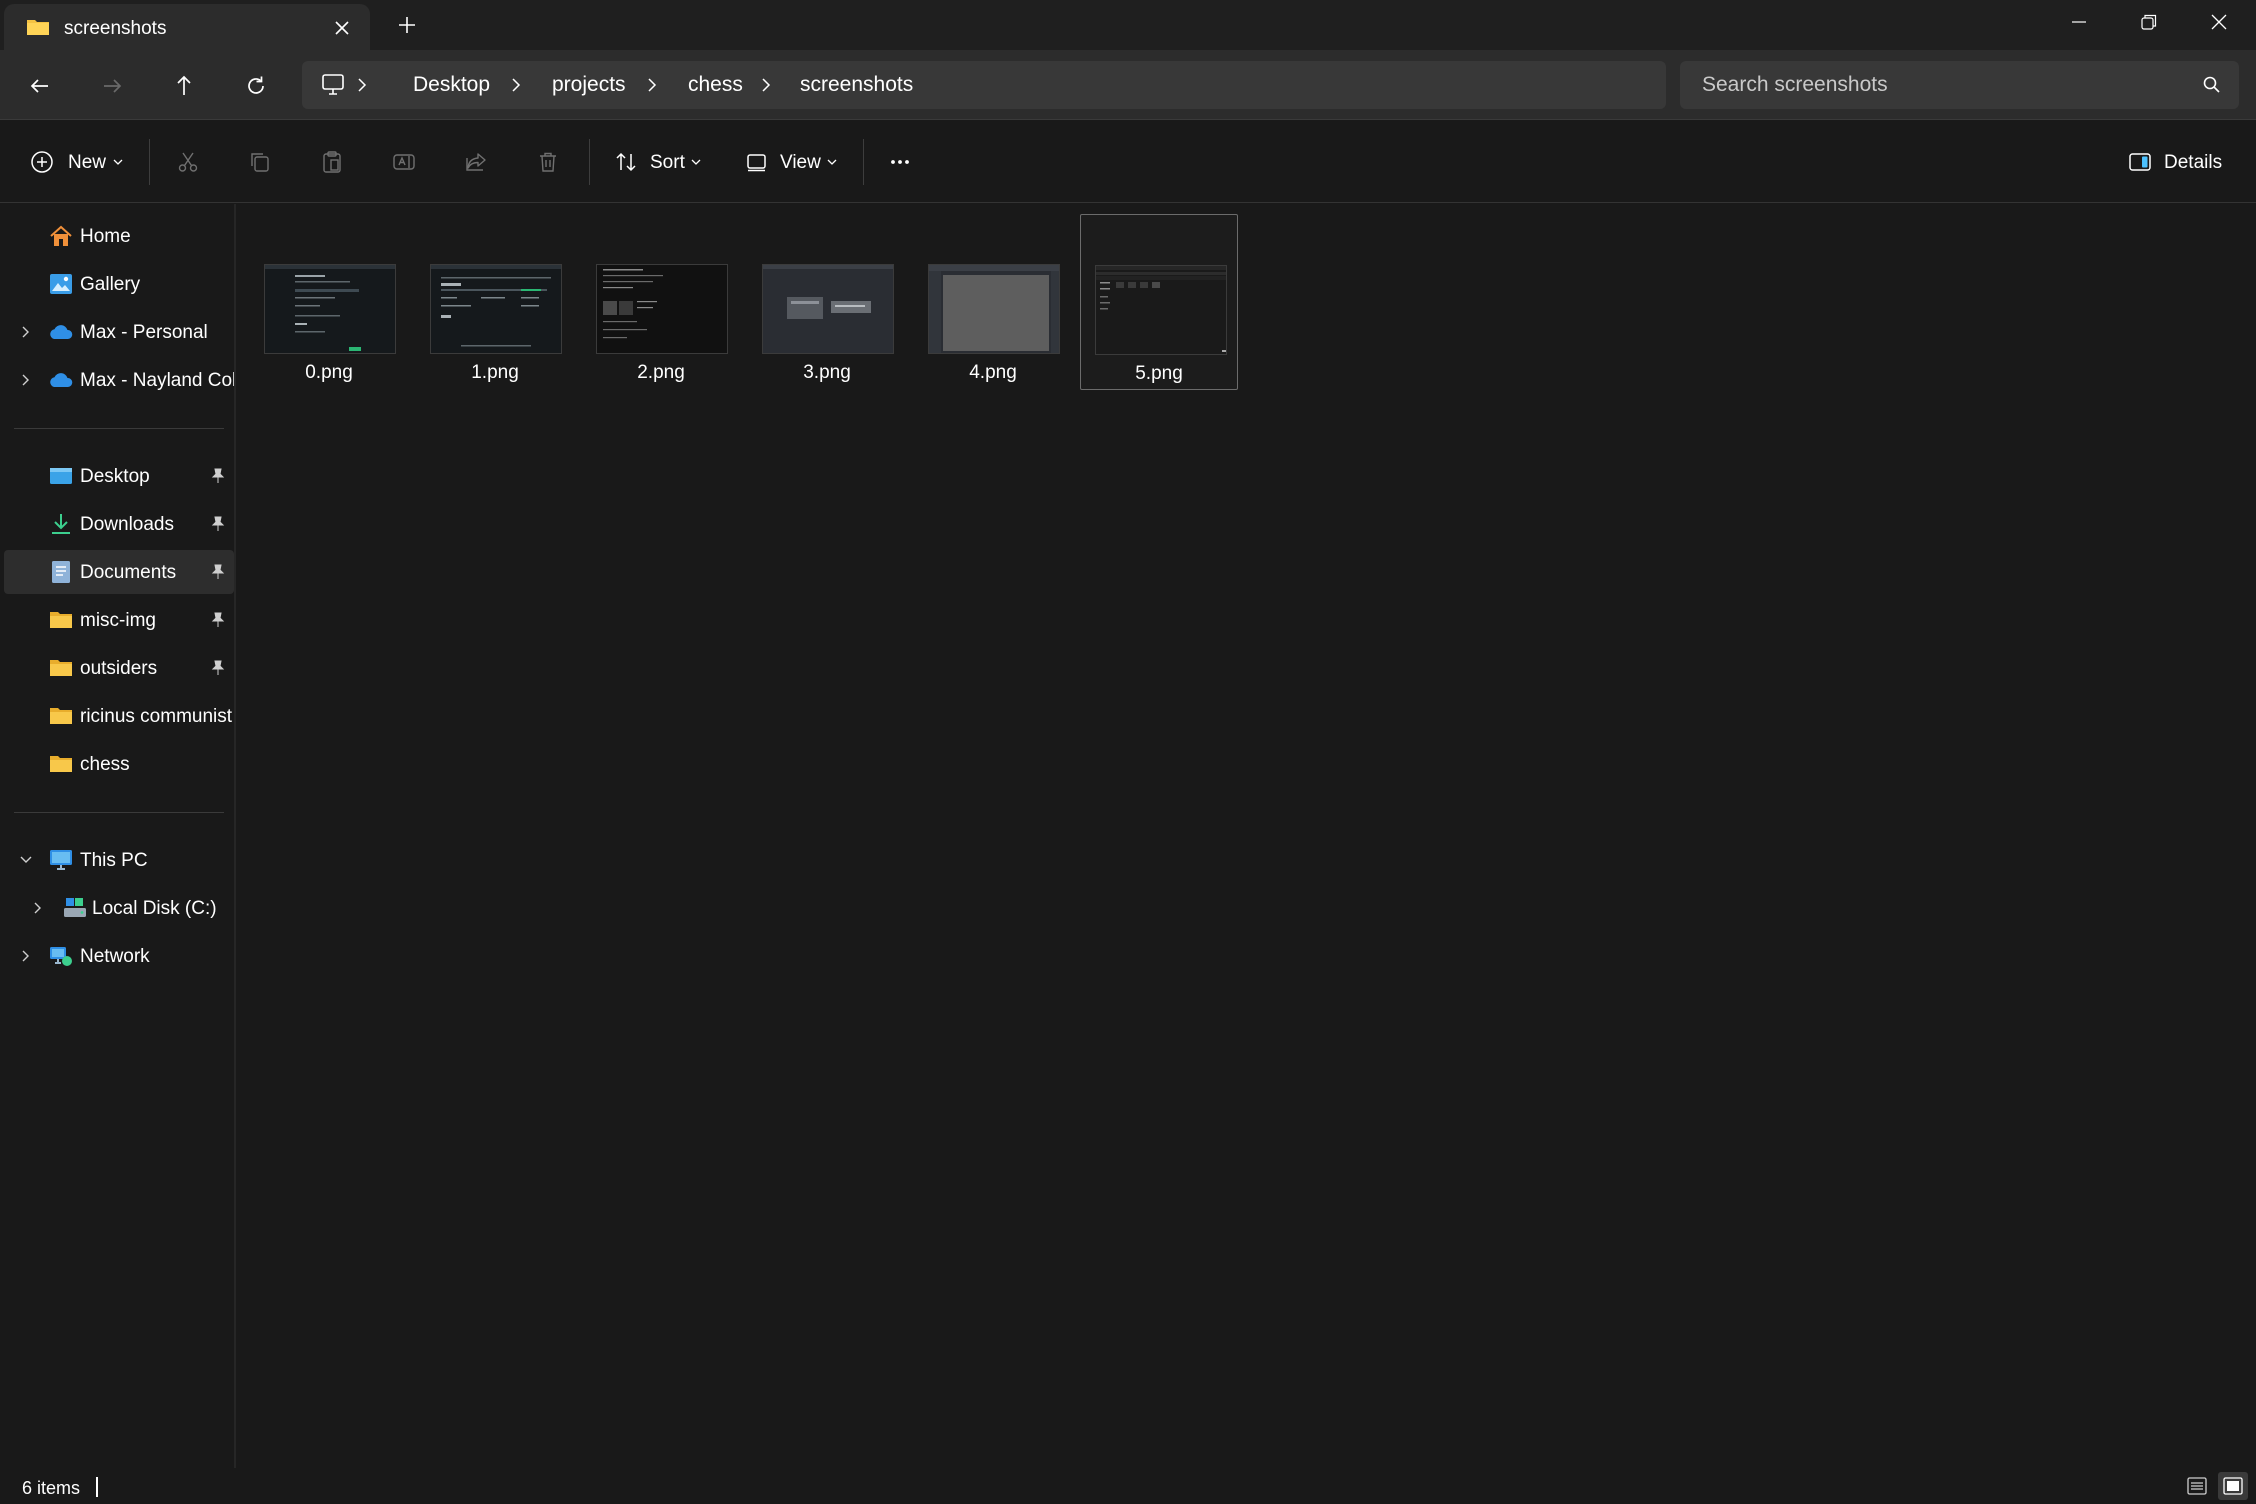 This screenshot has width=2256, height=1504. What do you see at coordinates (61, 284) in the screenshot?
I see `gallery-icon` at bounding box center [61, 284].